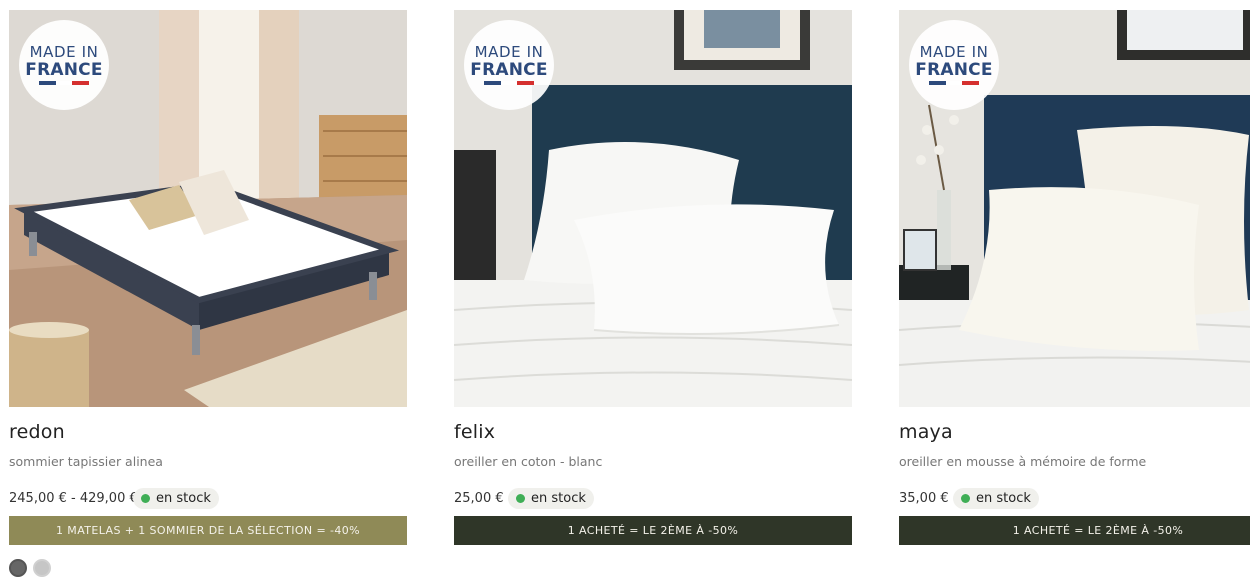 This screenshot has height=588, width=1250. Describe the element at coordinates (924, 498) in the screenshot. I see `product-price: 35,00 €` at that location.